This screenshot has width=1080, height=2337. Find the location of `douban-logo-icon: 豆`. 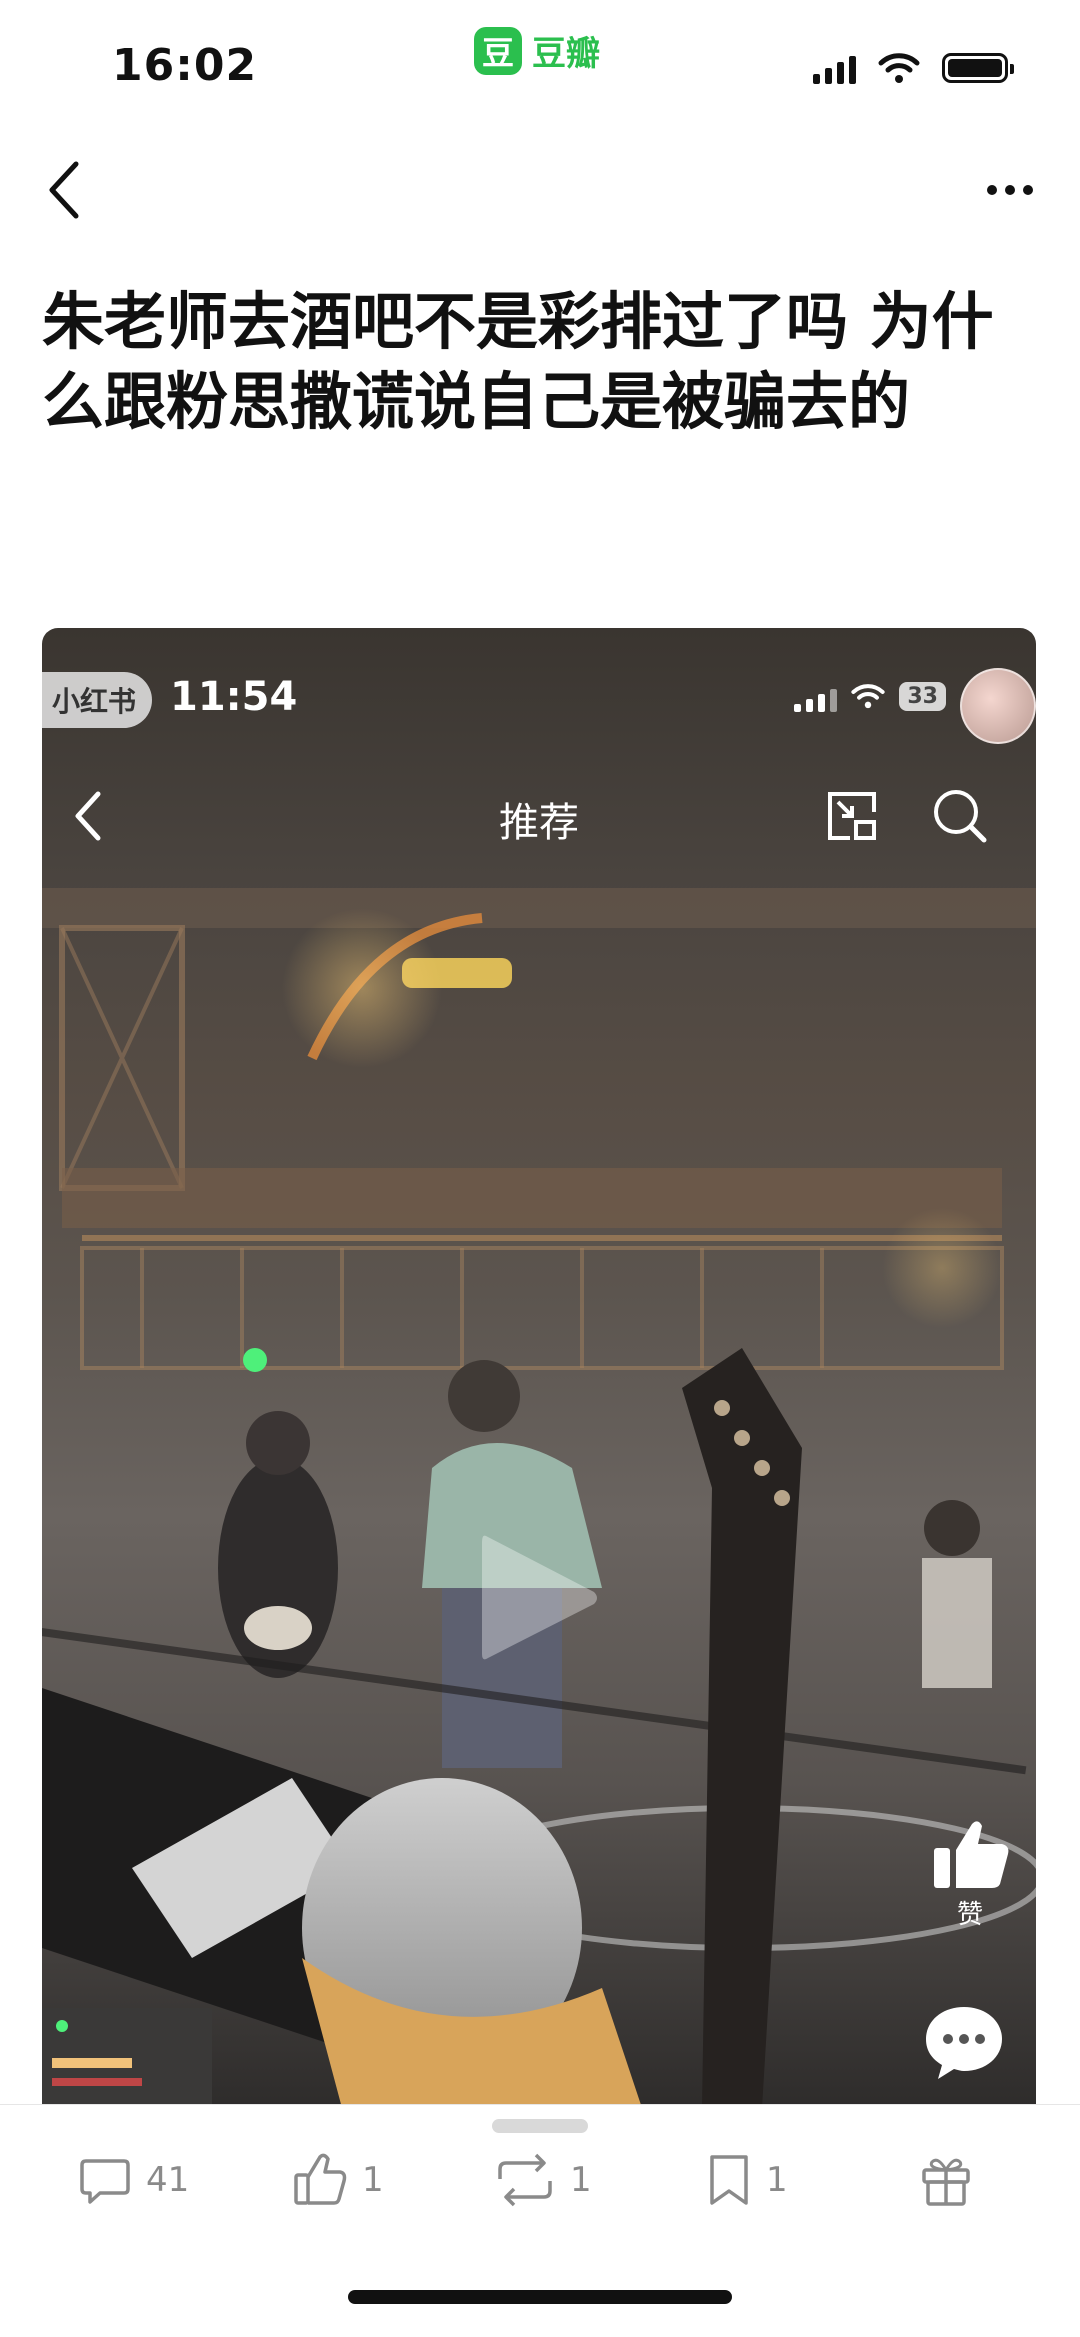

douban-logo-icon: 豆 is located at coordinates (498, 50).